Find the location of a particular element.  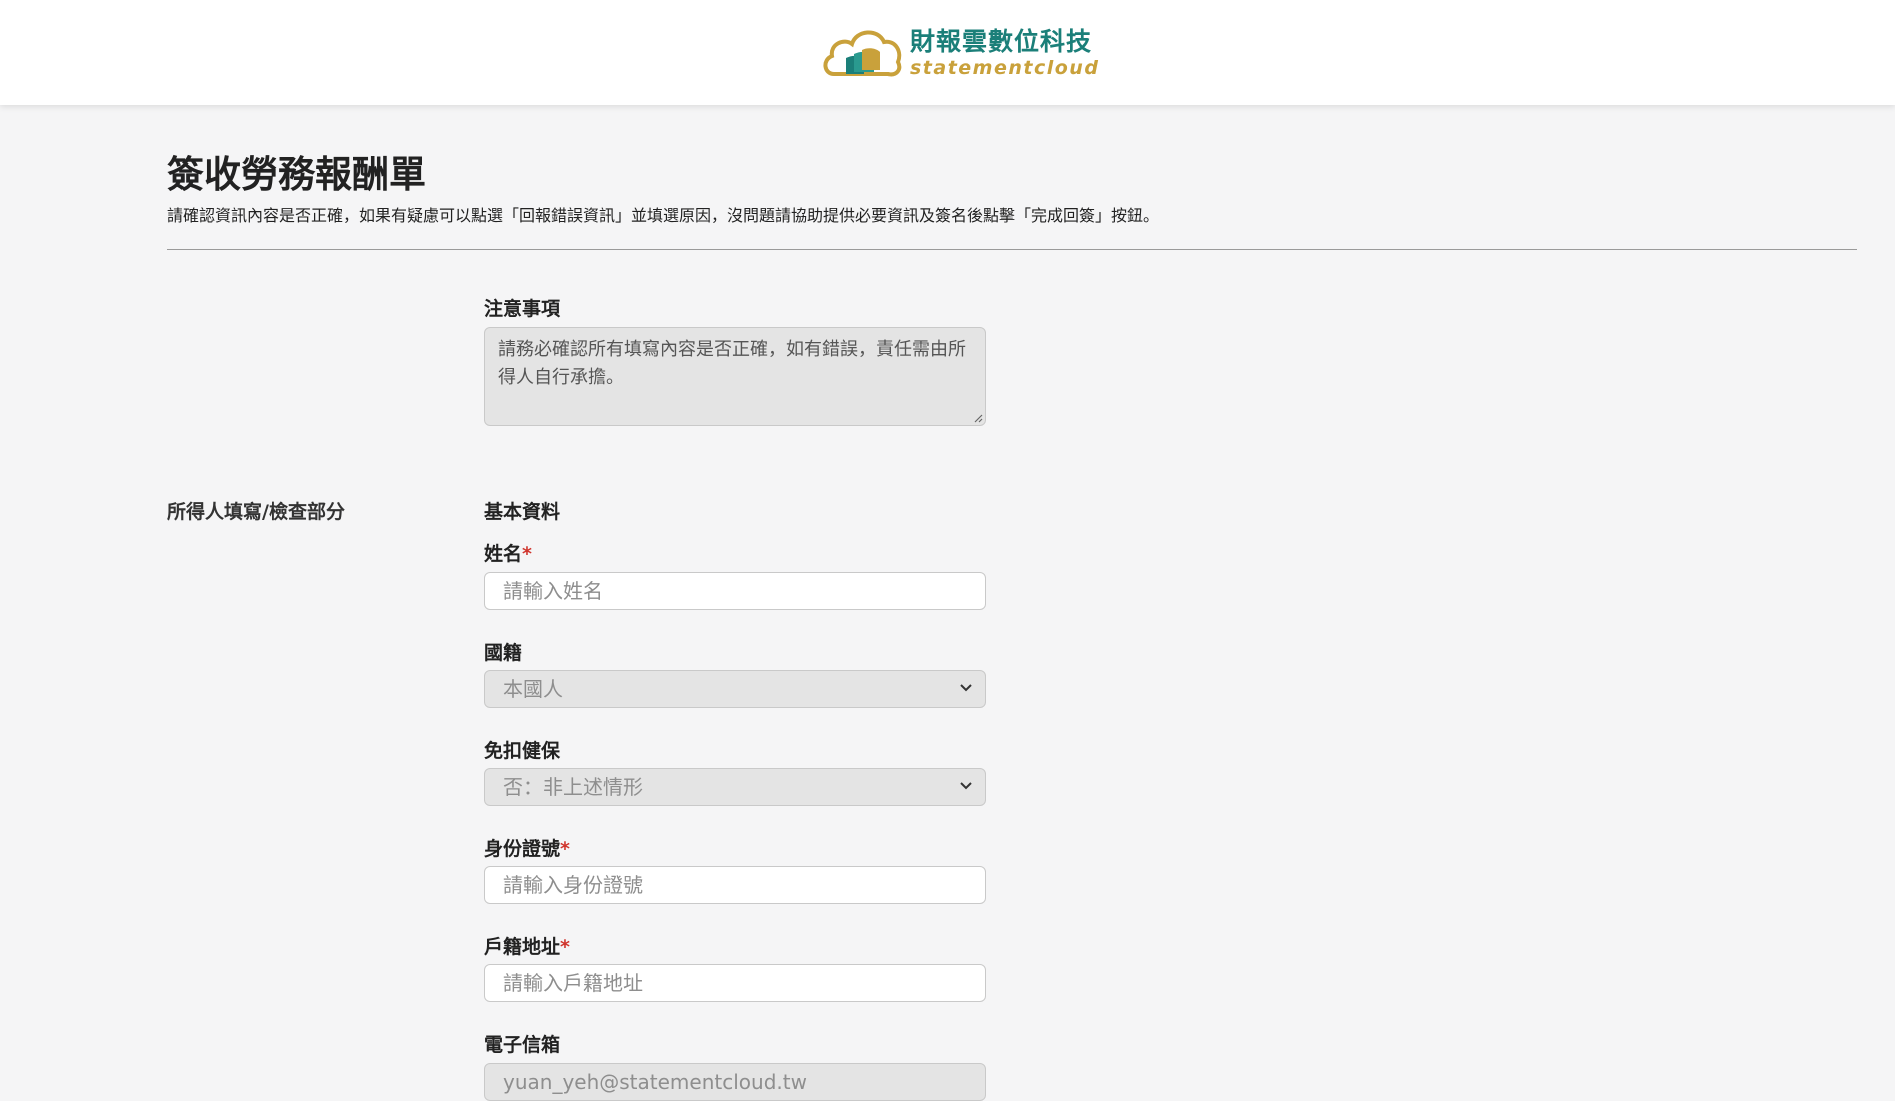

email-input: yuan_yeh@statementcloud.tw is located at coordinates (735, 1082).